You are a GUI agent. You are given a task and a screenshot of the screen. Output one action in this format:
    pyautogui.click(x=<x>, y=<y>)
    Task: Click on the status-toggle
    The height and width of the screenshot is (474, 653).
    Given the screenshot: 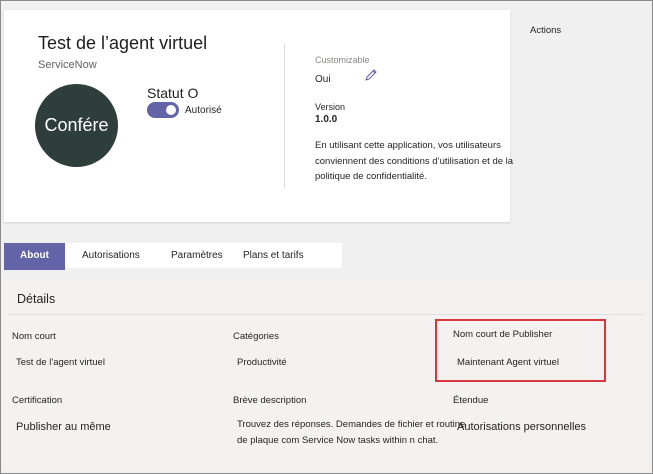 What is the action you would take?
    pyautogui.click(x=163, y=110)
    